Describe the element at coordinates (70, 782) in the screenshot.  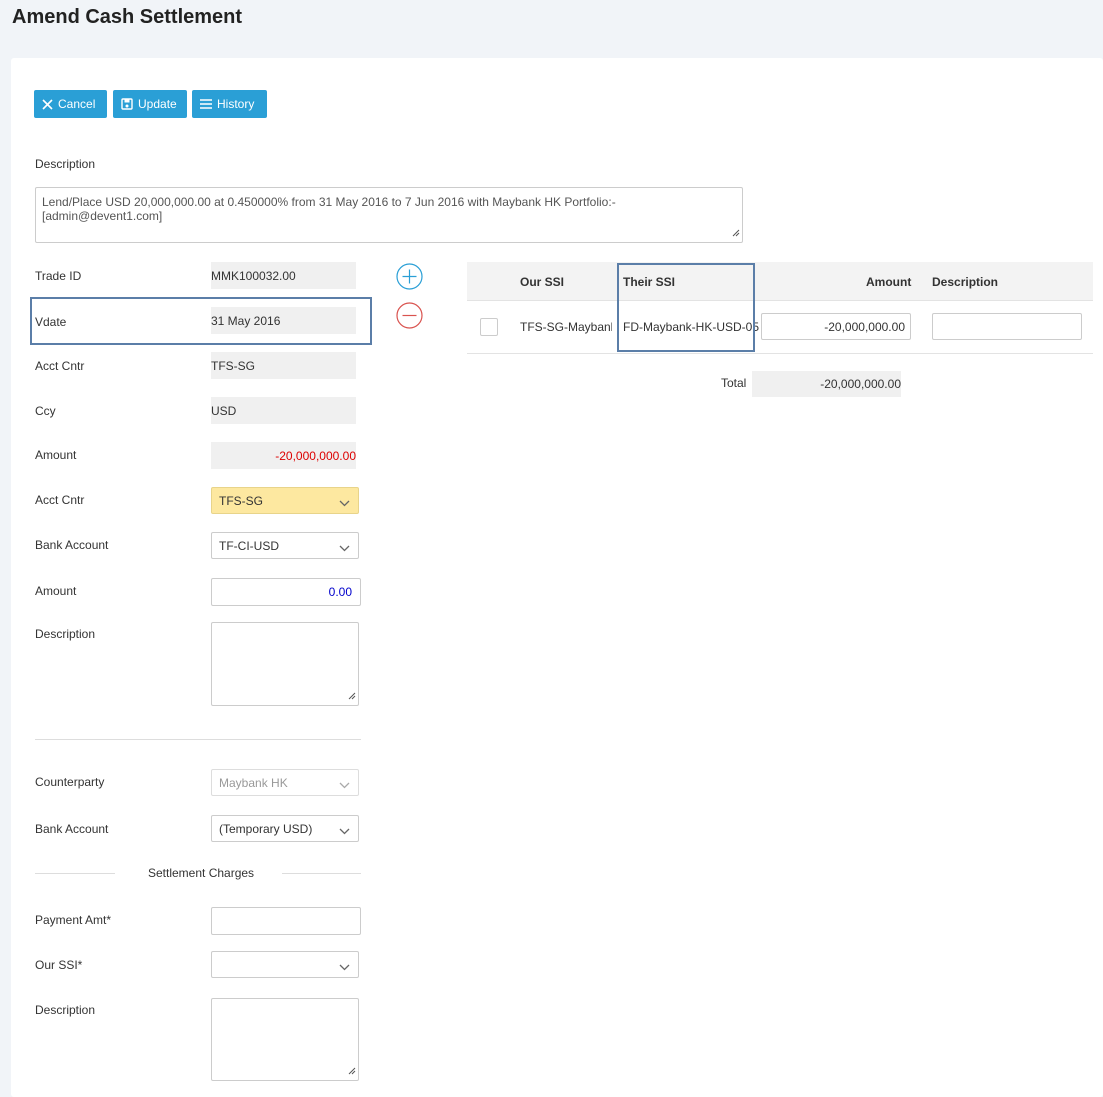
I see `counterparty-label: Counterparty` at that location.